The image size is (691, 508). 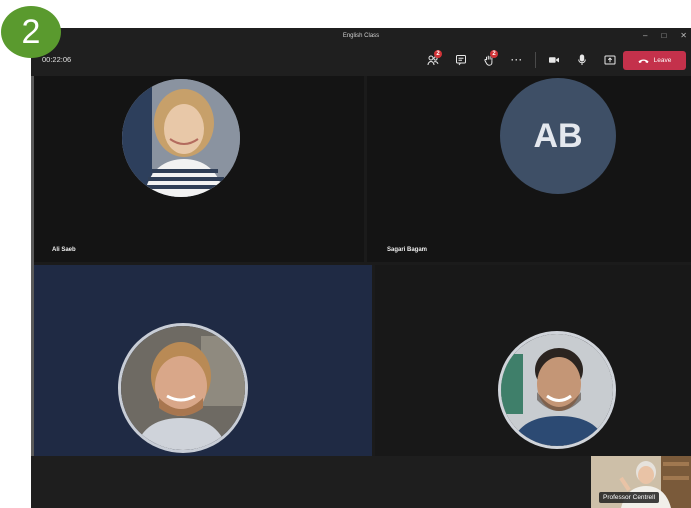 What do you see at coordinates (31, 32) in the screenshot?
I see `step-number-badge: 2` at bounding box center [31, 32].